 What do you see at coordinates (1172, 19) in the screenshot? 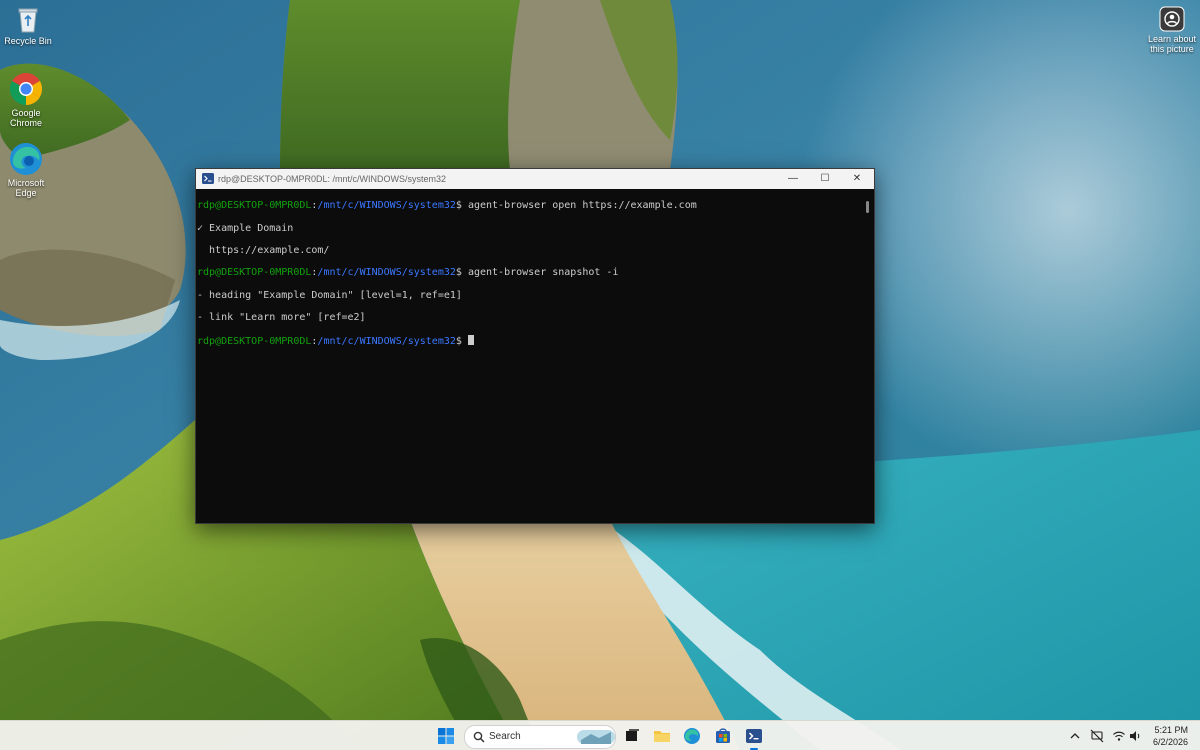
I see `camera-info-icon` at bounding box center [1172, 19].